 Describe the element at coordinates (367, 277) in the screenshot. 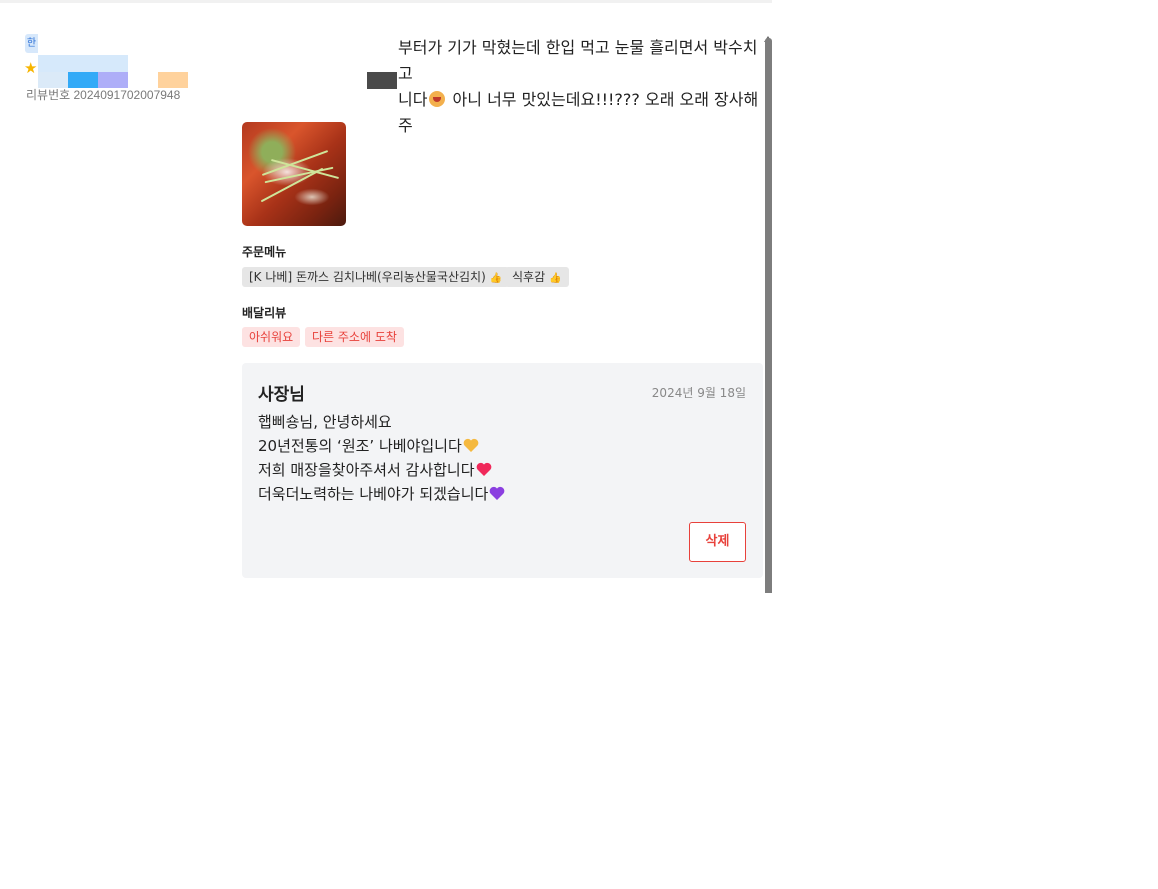

I see `order-item-text: [K 나베] 돈까스 김치나베(우리농산물국산김치)` at that location.